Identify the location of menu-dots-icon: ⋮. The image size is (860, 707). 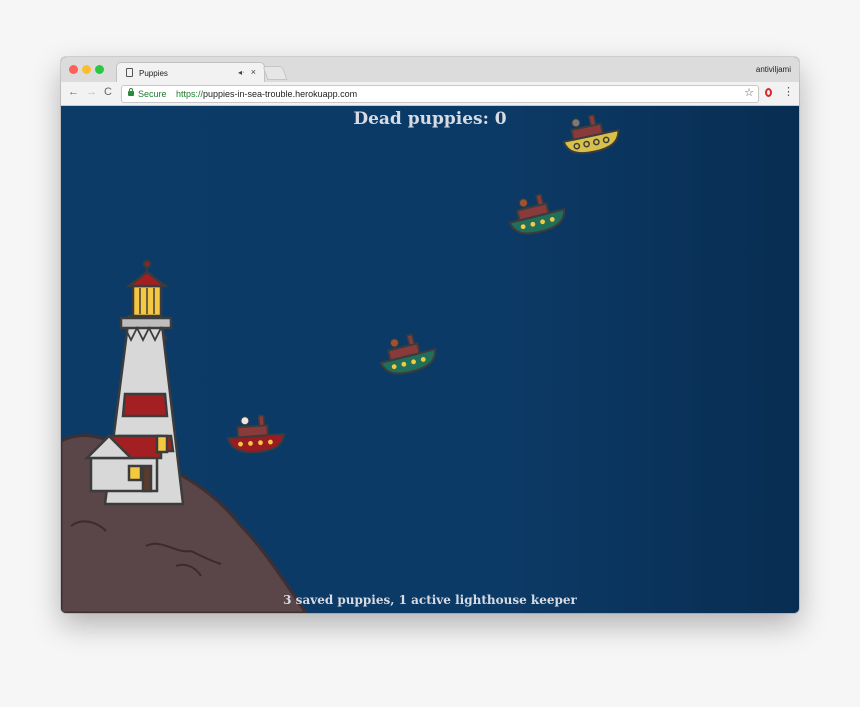
(788, 91).